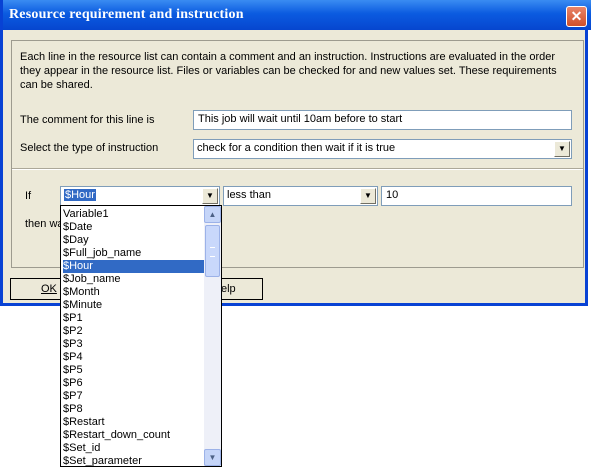 This screenshot has height=467, width=608. I want to click on list-item: $Date, so click(134, 227).